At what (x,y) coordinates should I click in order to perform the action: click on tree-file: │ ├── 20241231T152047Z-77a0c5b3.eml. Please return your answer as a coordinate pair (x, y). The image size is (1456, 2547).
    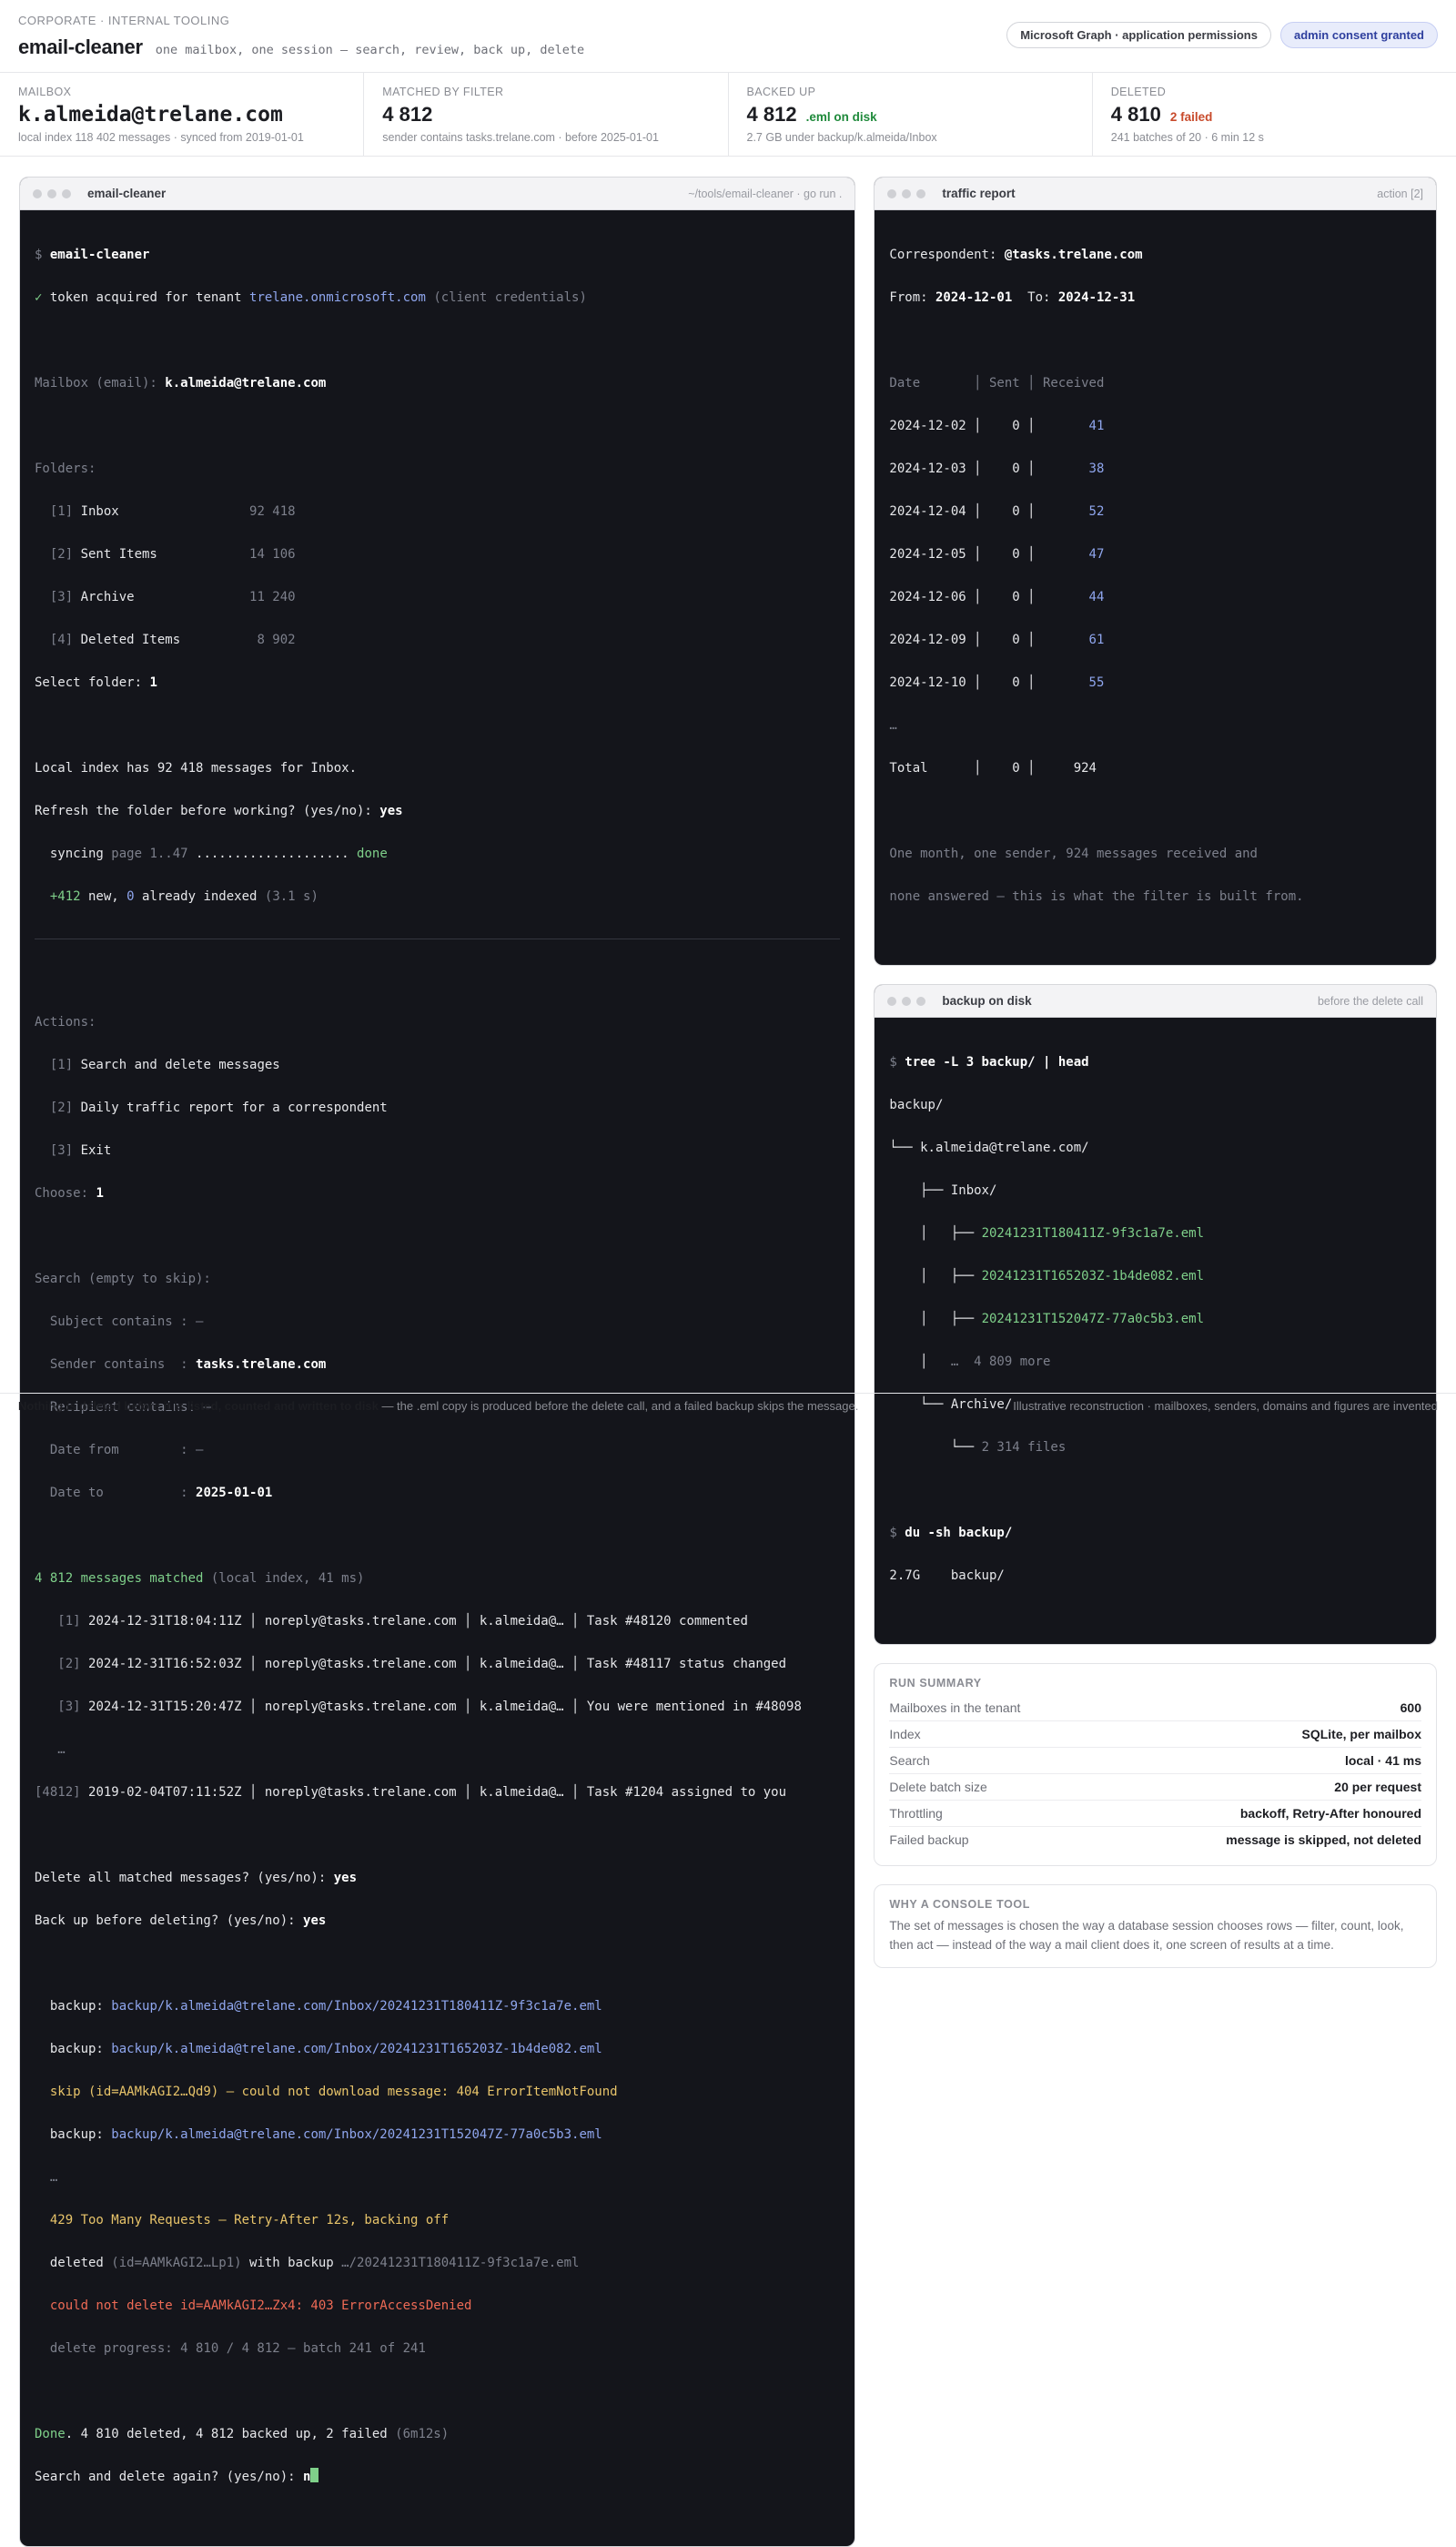
    Looking at the image, I should click on (1155, 1320).